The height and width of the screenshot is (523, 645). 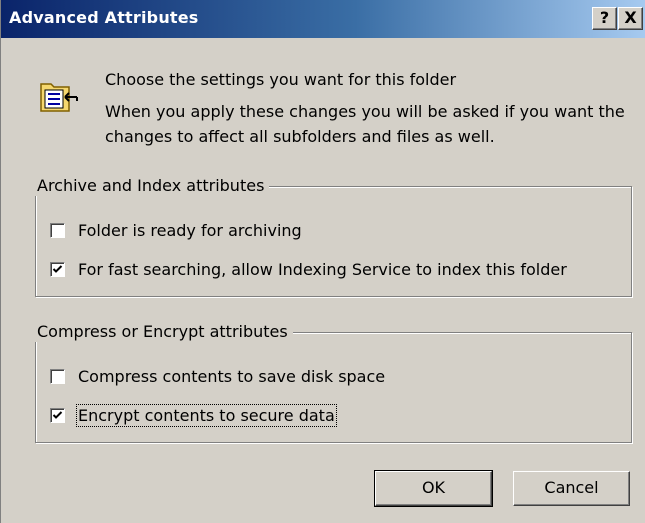 What do you see at coordinates (604, 18) in the screenshot?
I see `help-button: ?` at bounding box center [604, 18].